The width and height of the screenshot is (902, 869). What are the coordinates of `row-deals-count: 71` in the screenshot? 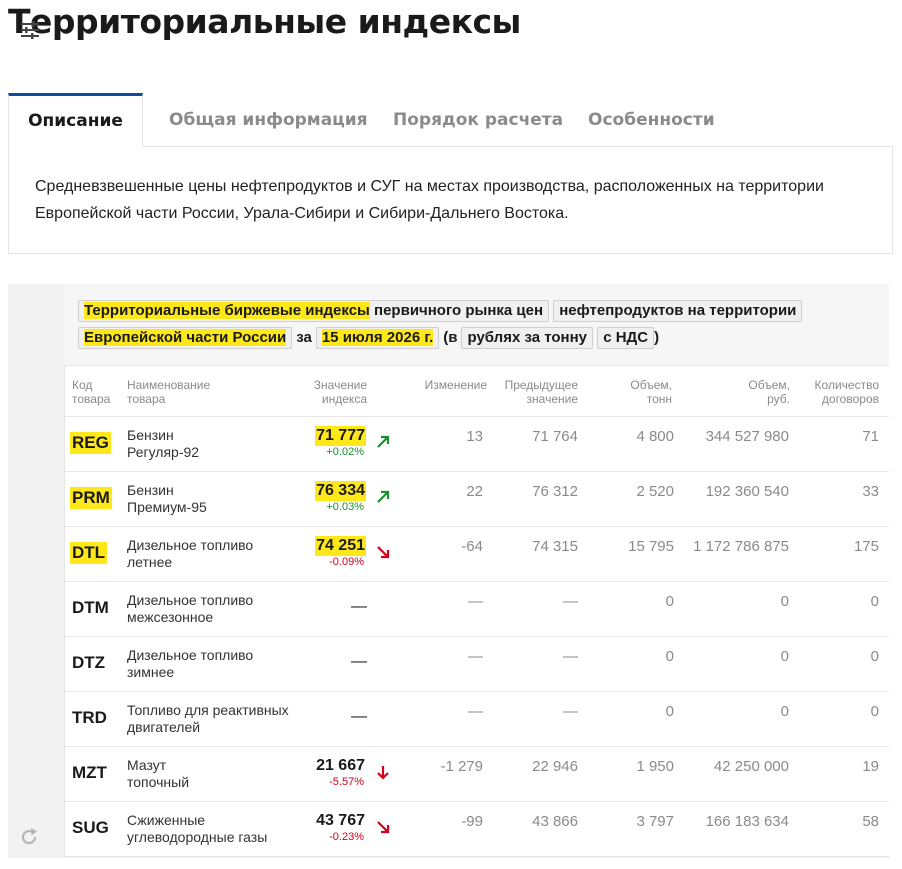 It's located at (870, 436).